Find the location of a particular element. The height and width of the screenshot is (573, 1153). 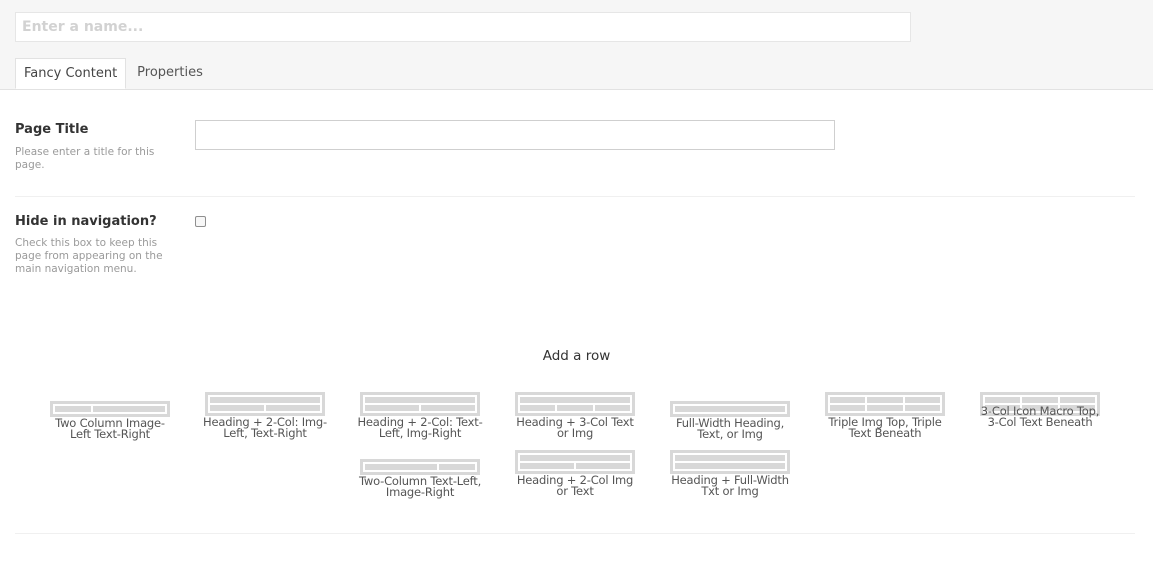

layout-label: Heading + Full-Width Txt or Img is located at coordinates (730, 485).